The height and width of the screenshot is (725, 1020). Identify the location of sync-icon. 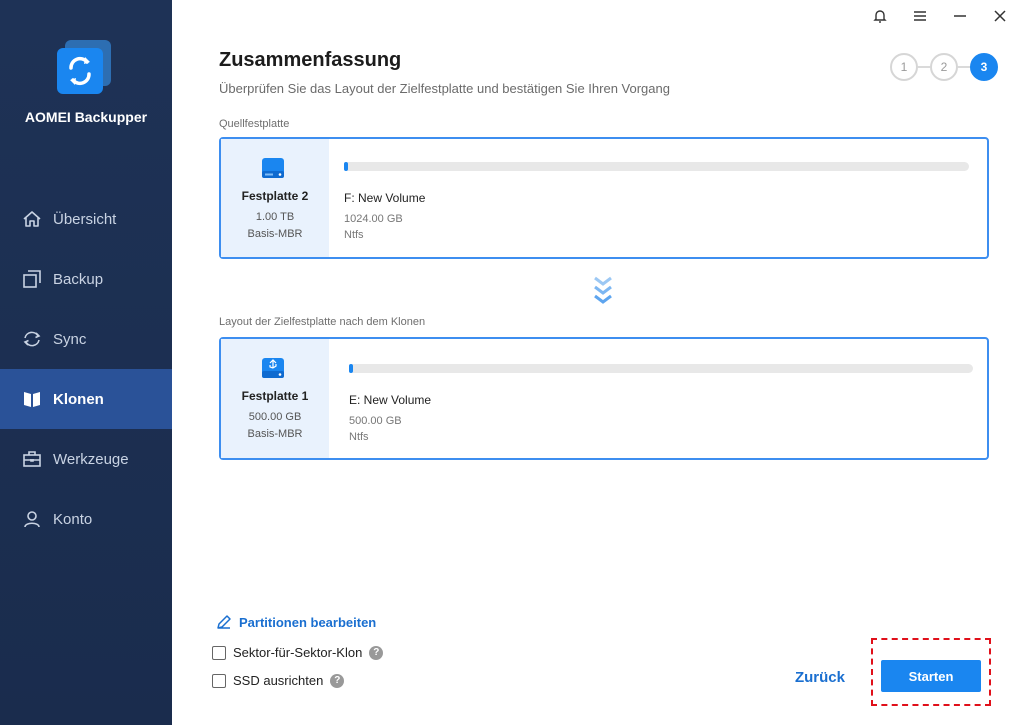
(32, 339).